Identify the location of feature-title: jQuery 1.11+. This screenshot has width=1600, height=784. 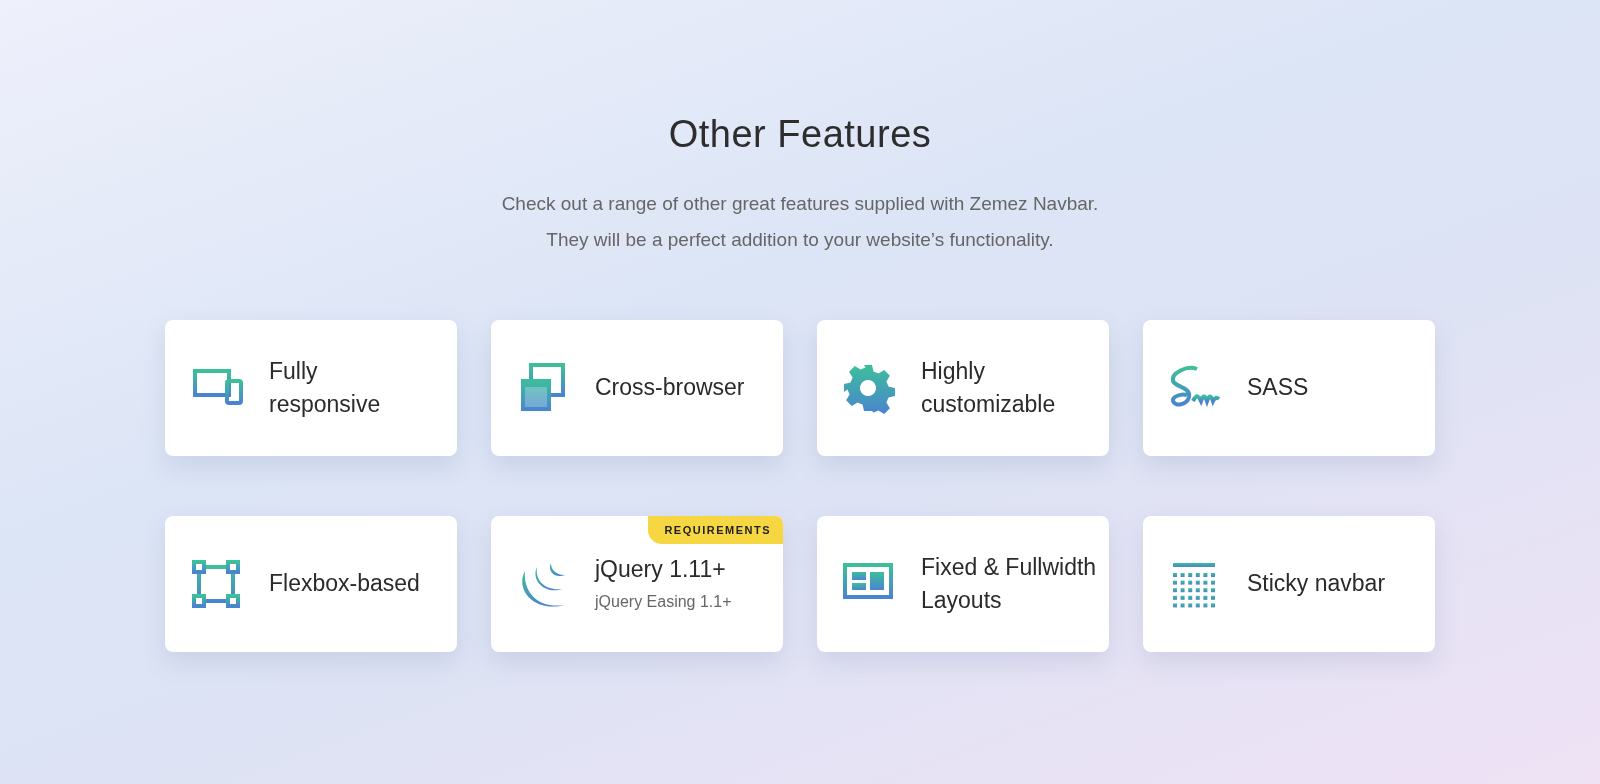
(661, 570).